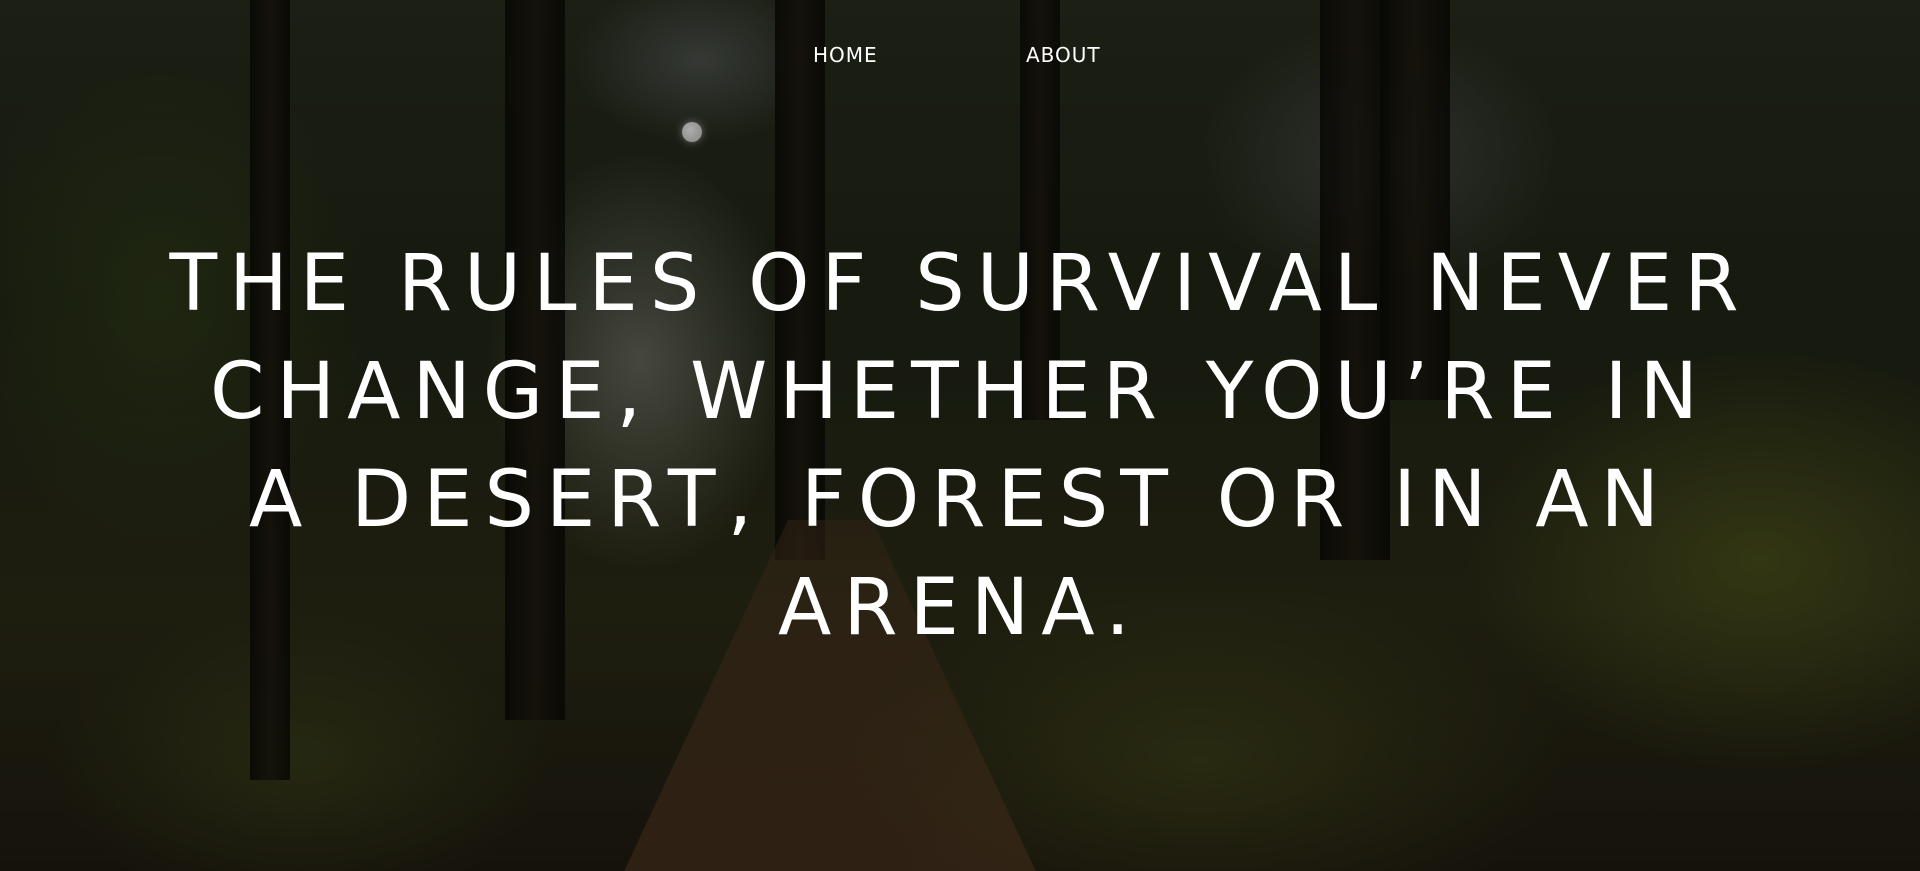 The image size is (1920, 871). Describe the element at coordinates (845, 55) in the screenshot. I see `nav-home-link: HOME` at that location.